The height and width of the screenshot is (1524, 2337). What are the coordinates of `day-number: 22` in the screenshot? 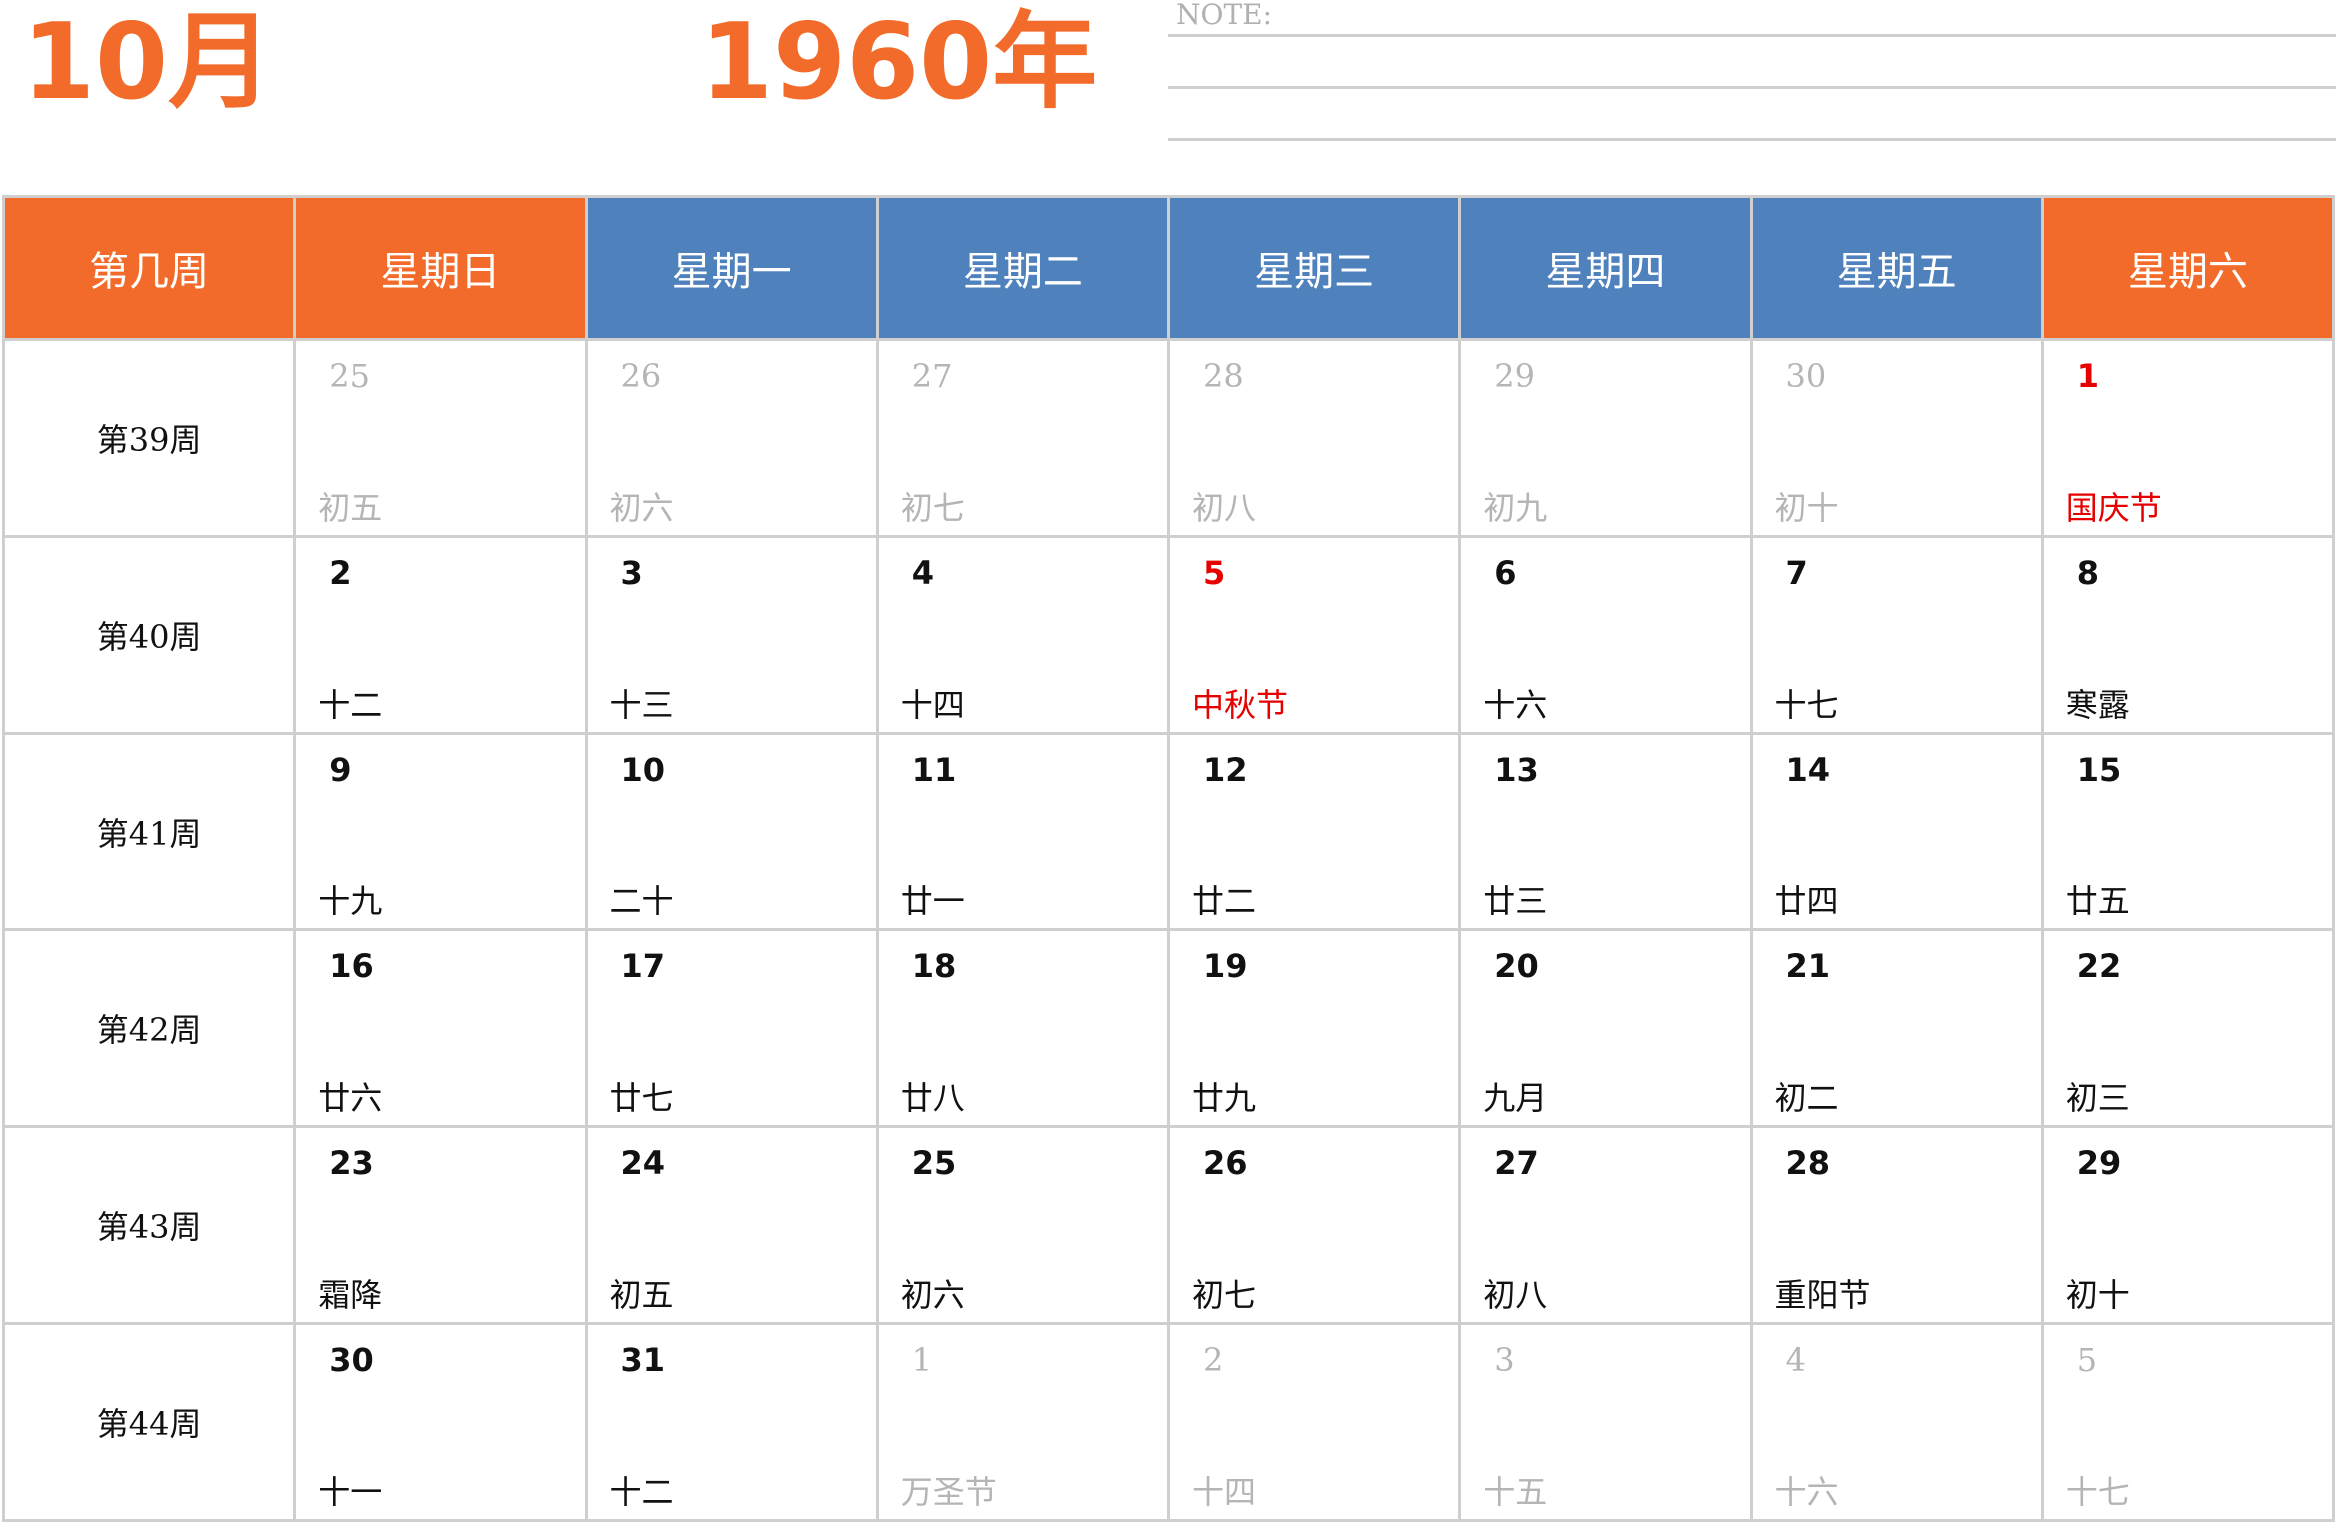 It's located at (2099, 966).